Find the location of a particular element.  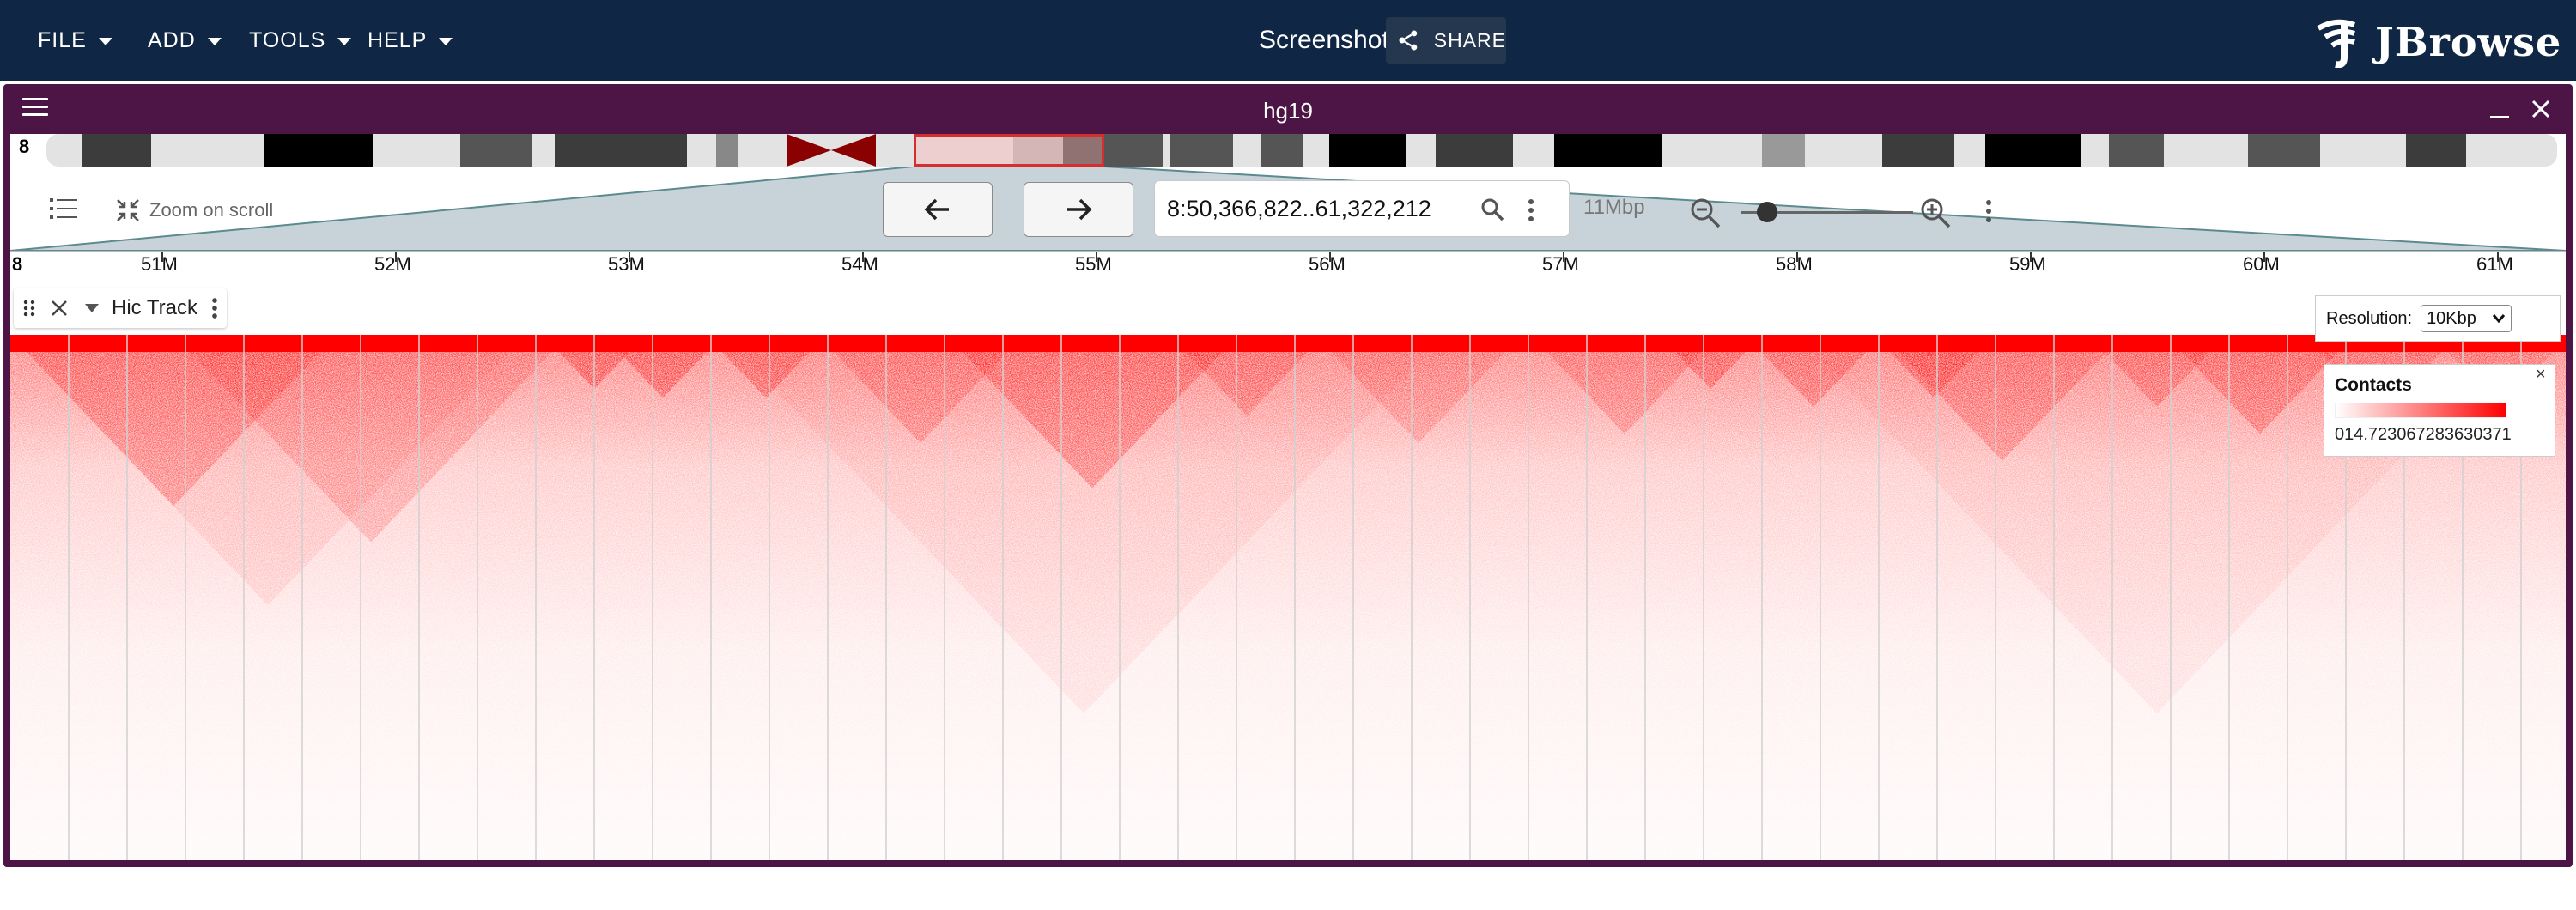

zoom-on-scroll-label: Zoom on scroll is located at coordinates (212, 210).